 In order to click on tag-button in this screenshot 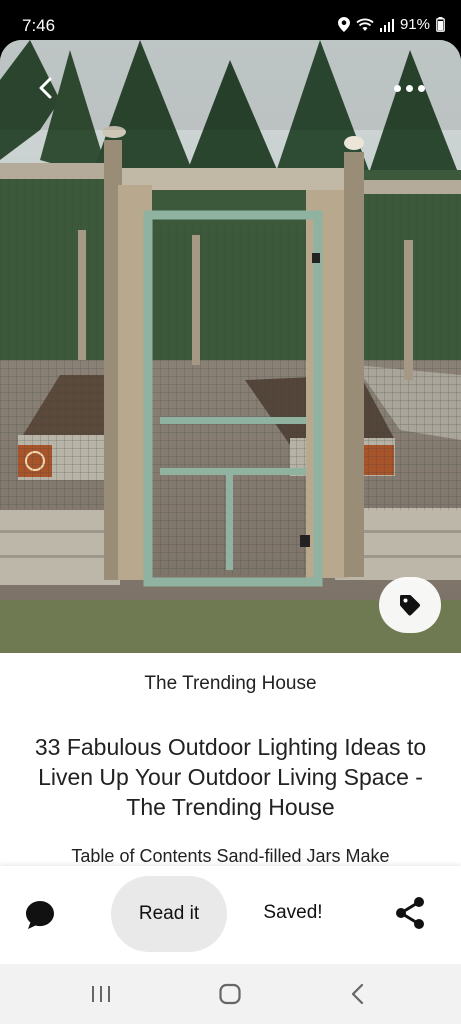, I will do `click(410, 605)`.